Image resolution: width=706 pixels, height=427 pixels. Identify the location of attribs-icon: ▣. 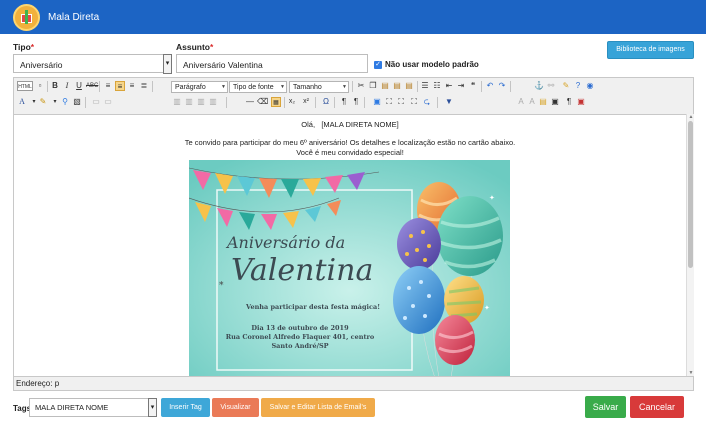
(555, 102).